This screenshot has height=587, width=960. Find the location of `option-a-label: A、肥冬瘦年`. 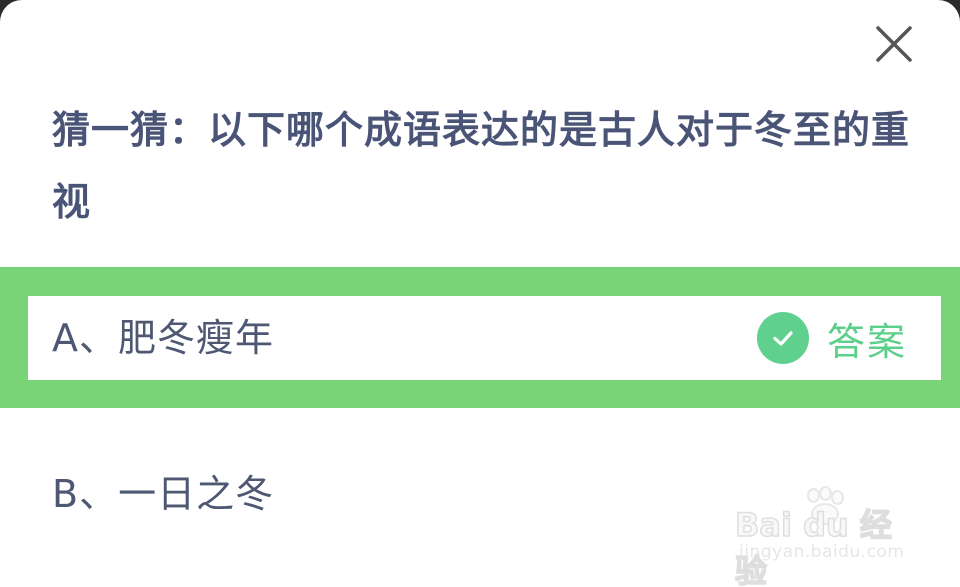

option-a-label: A、肥冬瘦年 is located at coordinates (163, 338).